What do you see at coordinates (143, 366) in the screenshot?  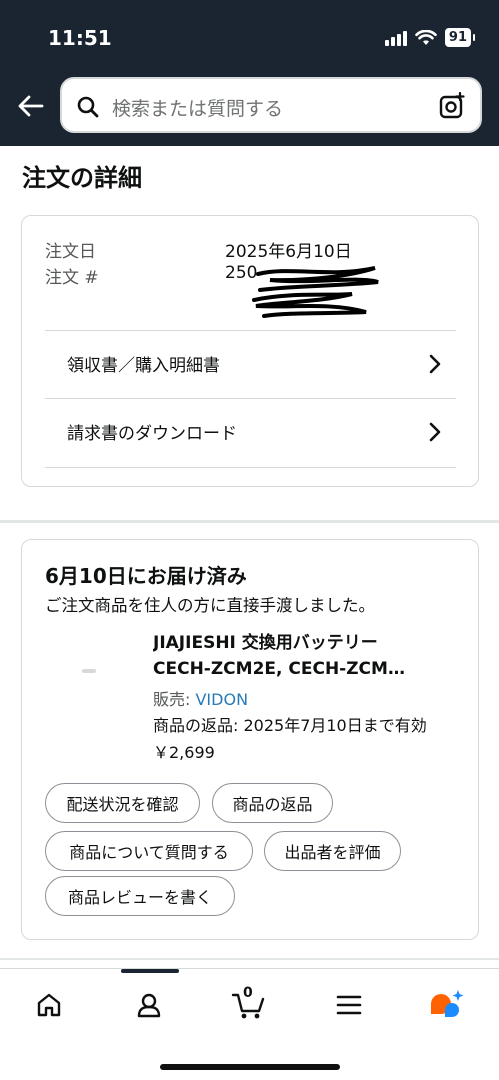 I see `receipt-link-label: 領収書／購入明細書` at bounding box center [143, 366].